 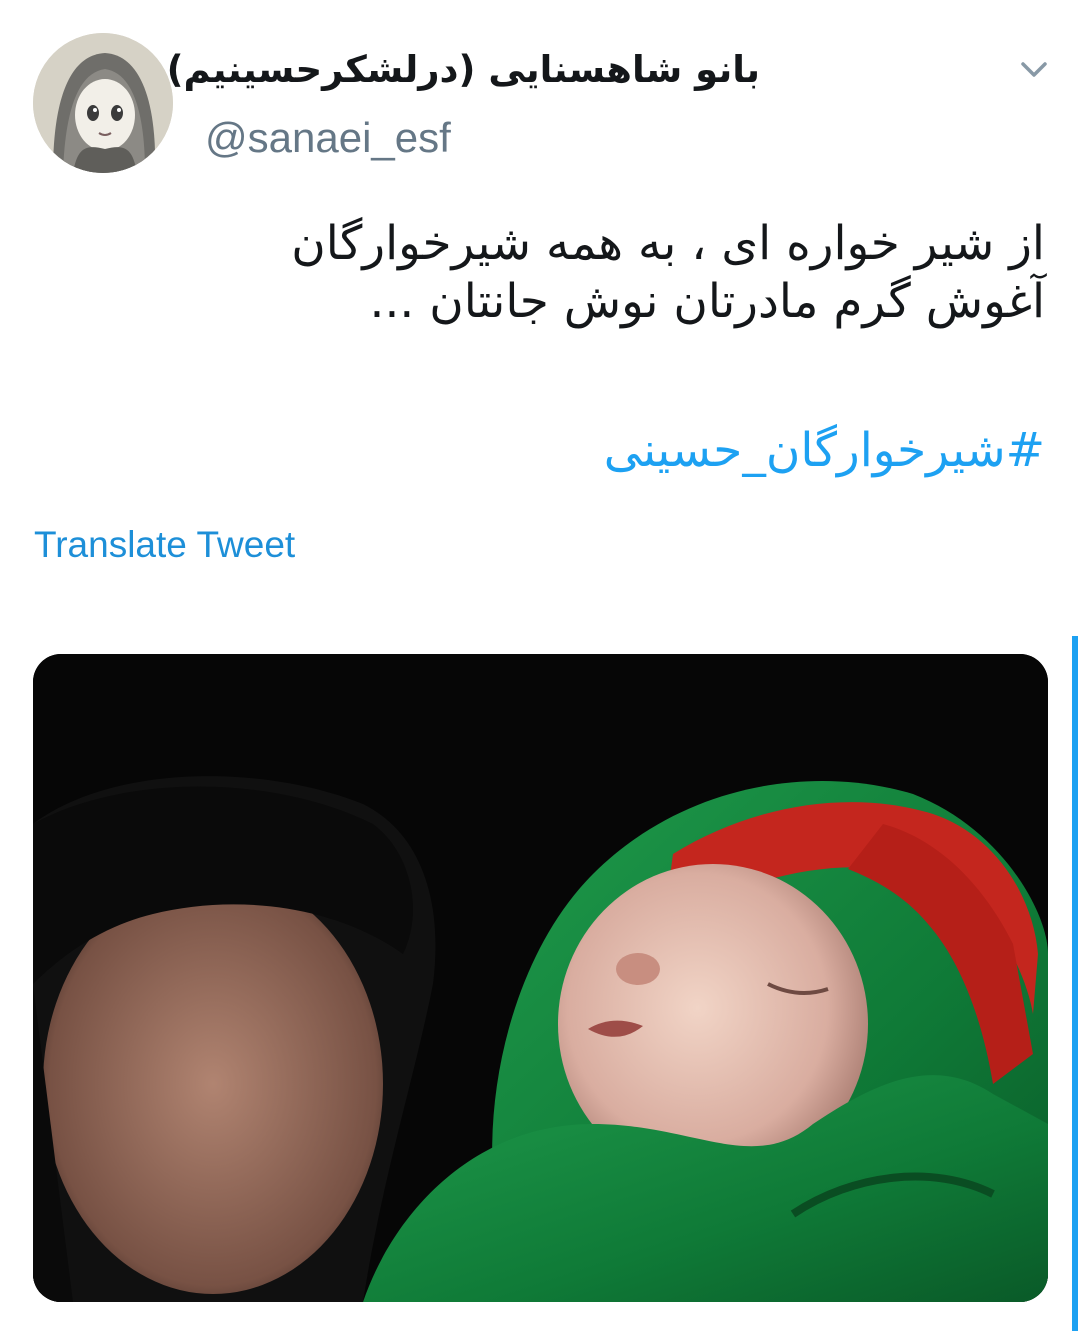 What do you see at coordinates (1075, 983) in the screenshot?
I see `scrollbar` at bounding box center [1075, 983].